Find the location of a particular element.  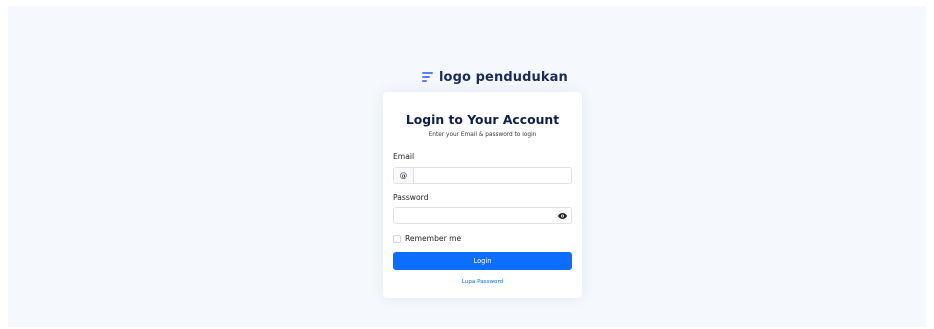

card-title: Login to Your Account is located at coordinates (482, 119).